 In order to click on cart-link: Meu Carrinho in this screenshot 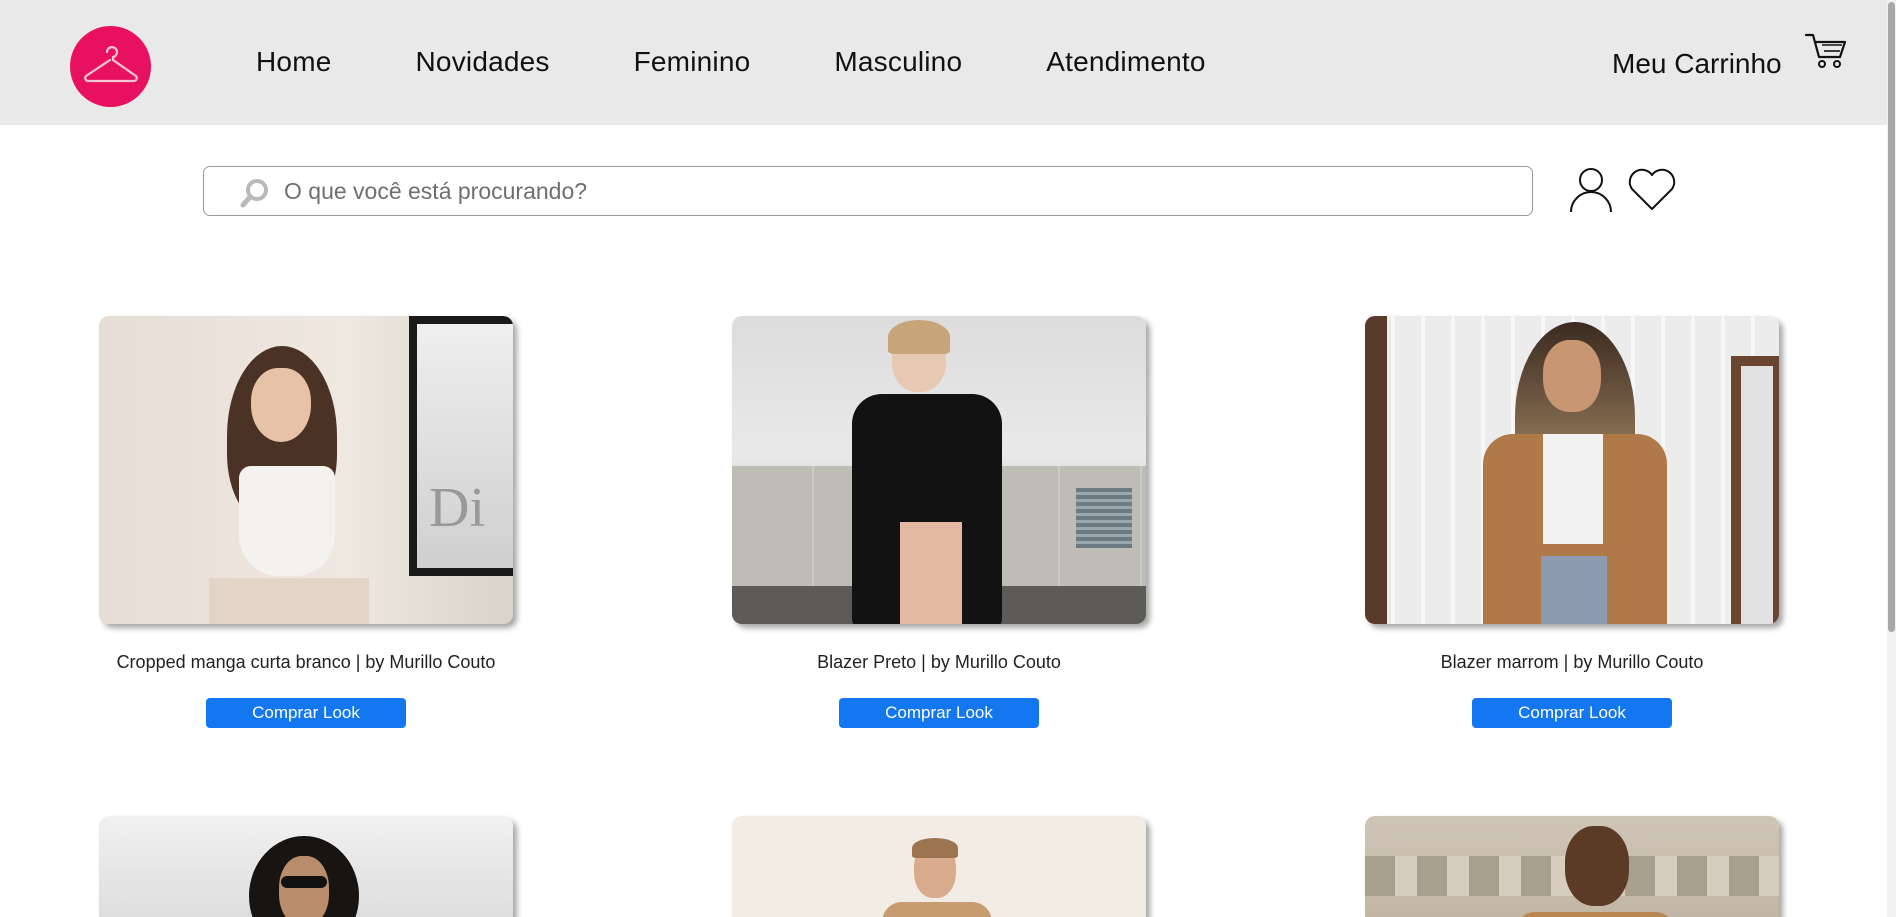, I will do `click(1697, 64)`.